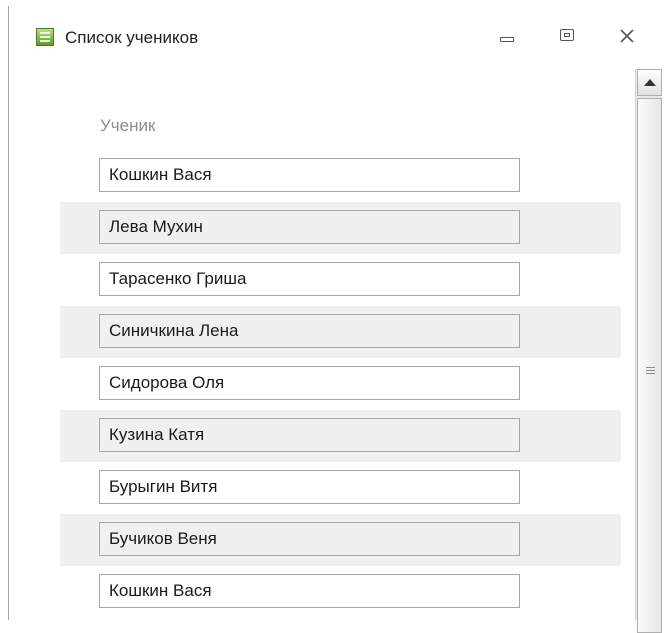  What do you see at coordinates (309, 331) in the screenshot?
I see `student-name-field: Синичкина Лена` at bounding box center [309, 331].